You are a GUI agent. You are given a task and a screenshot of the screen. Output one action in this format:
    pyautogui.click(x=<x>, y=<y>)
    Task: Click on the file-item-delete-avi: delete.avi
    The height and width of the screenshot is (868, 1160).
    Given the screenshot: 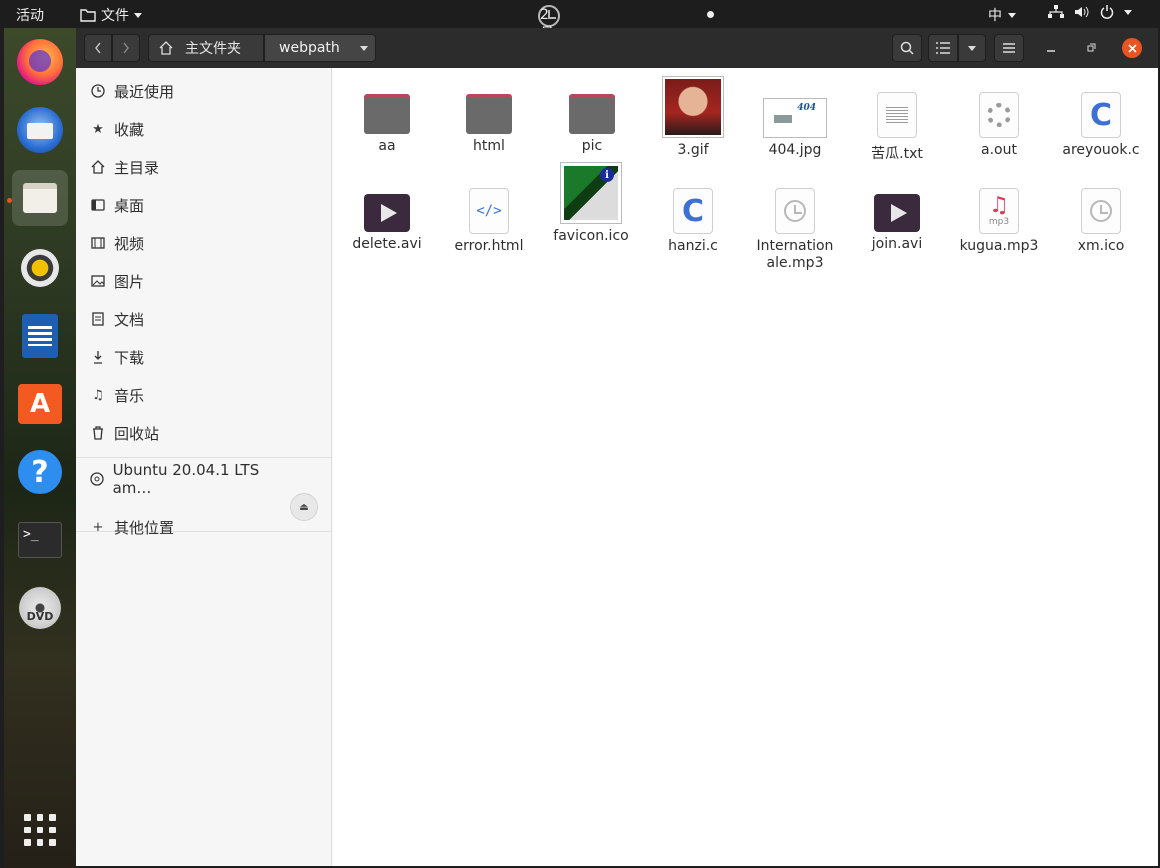 What is the action you would take?
    pyautogui.click(x=387, y=208)
    